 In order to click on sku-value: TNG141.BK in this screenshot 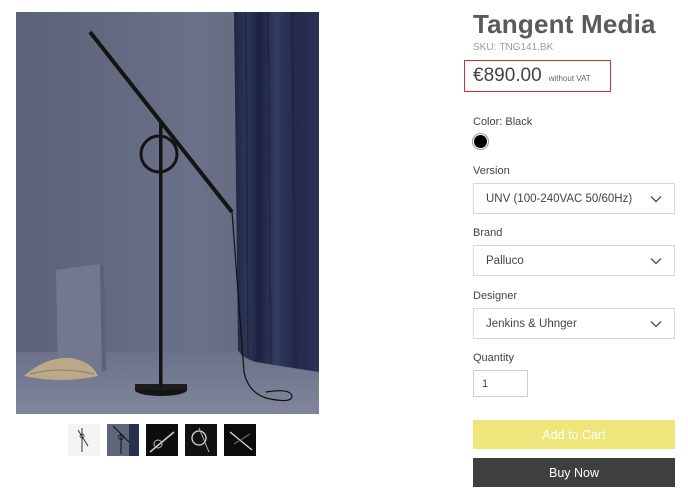, I will do `click(526, 47)`.